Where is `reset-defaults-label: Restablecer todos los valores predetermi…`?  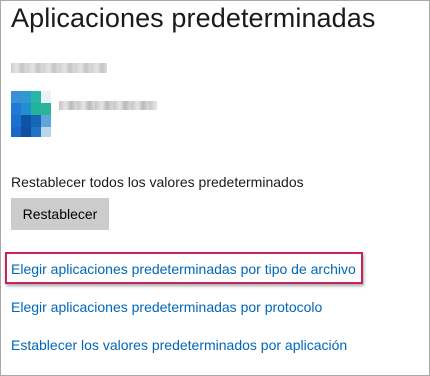
reset-defaults-label: Restablecer todos los valores predetermi… is located at coordinates (157, 182).